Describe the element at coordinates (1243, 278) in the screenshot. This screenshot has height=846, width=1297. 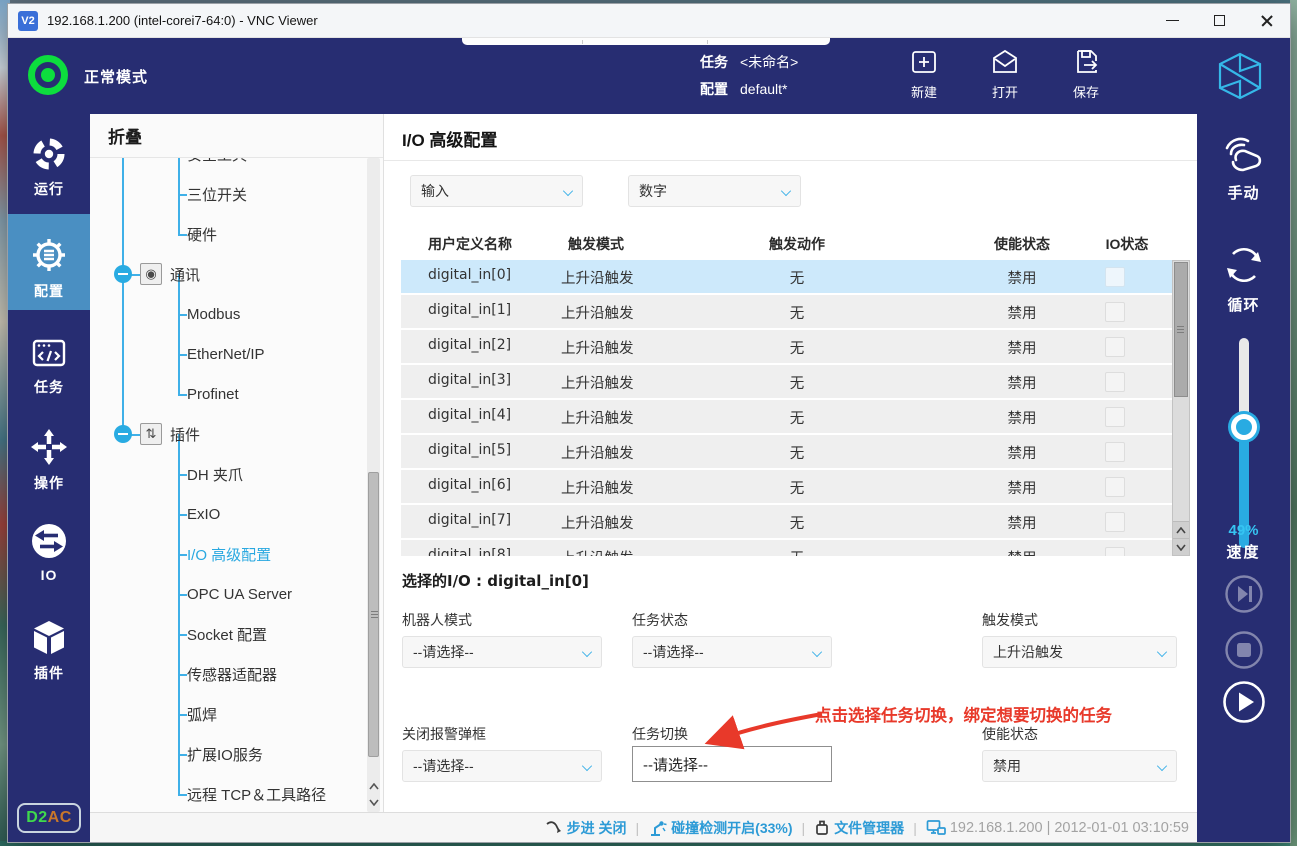
I see `loop-mode-button: 循环` at that location.